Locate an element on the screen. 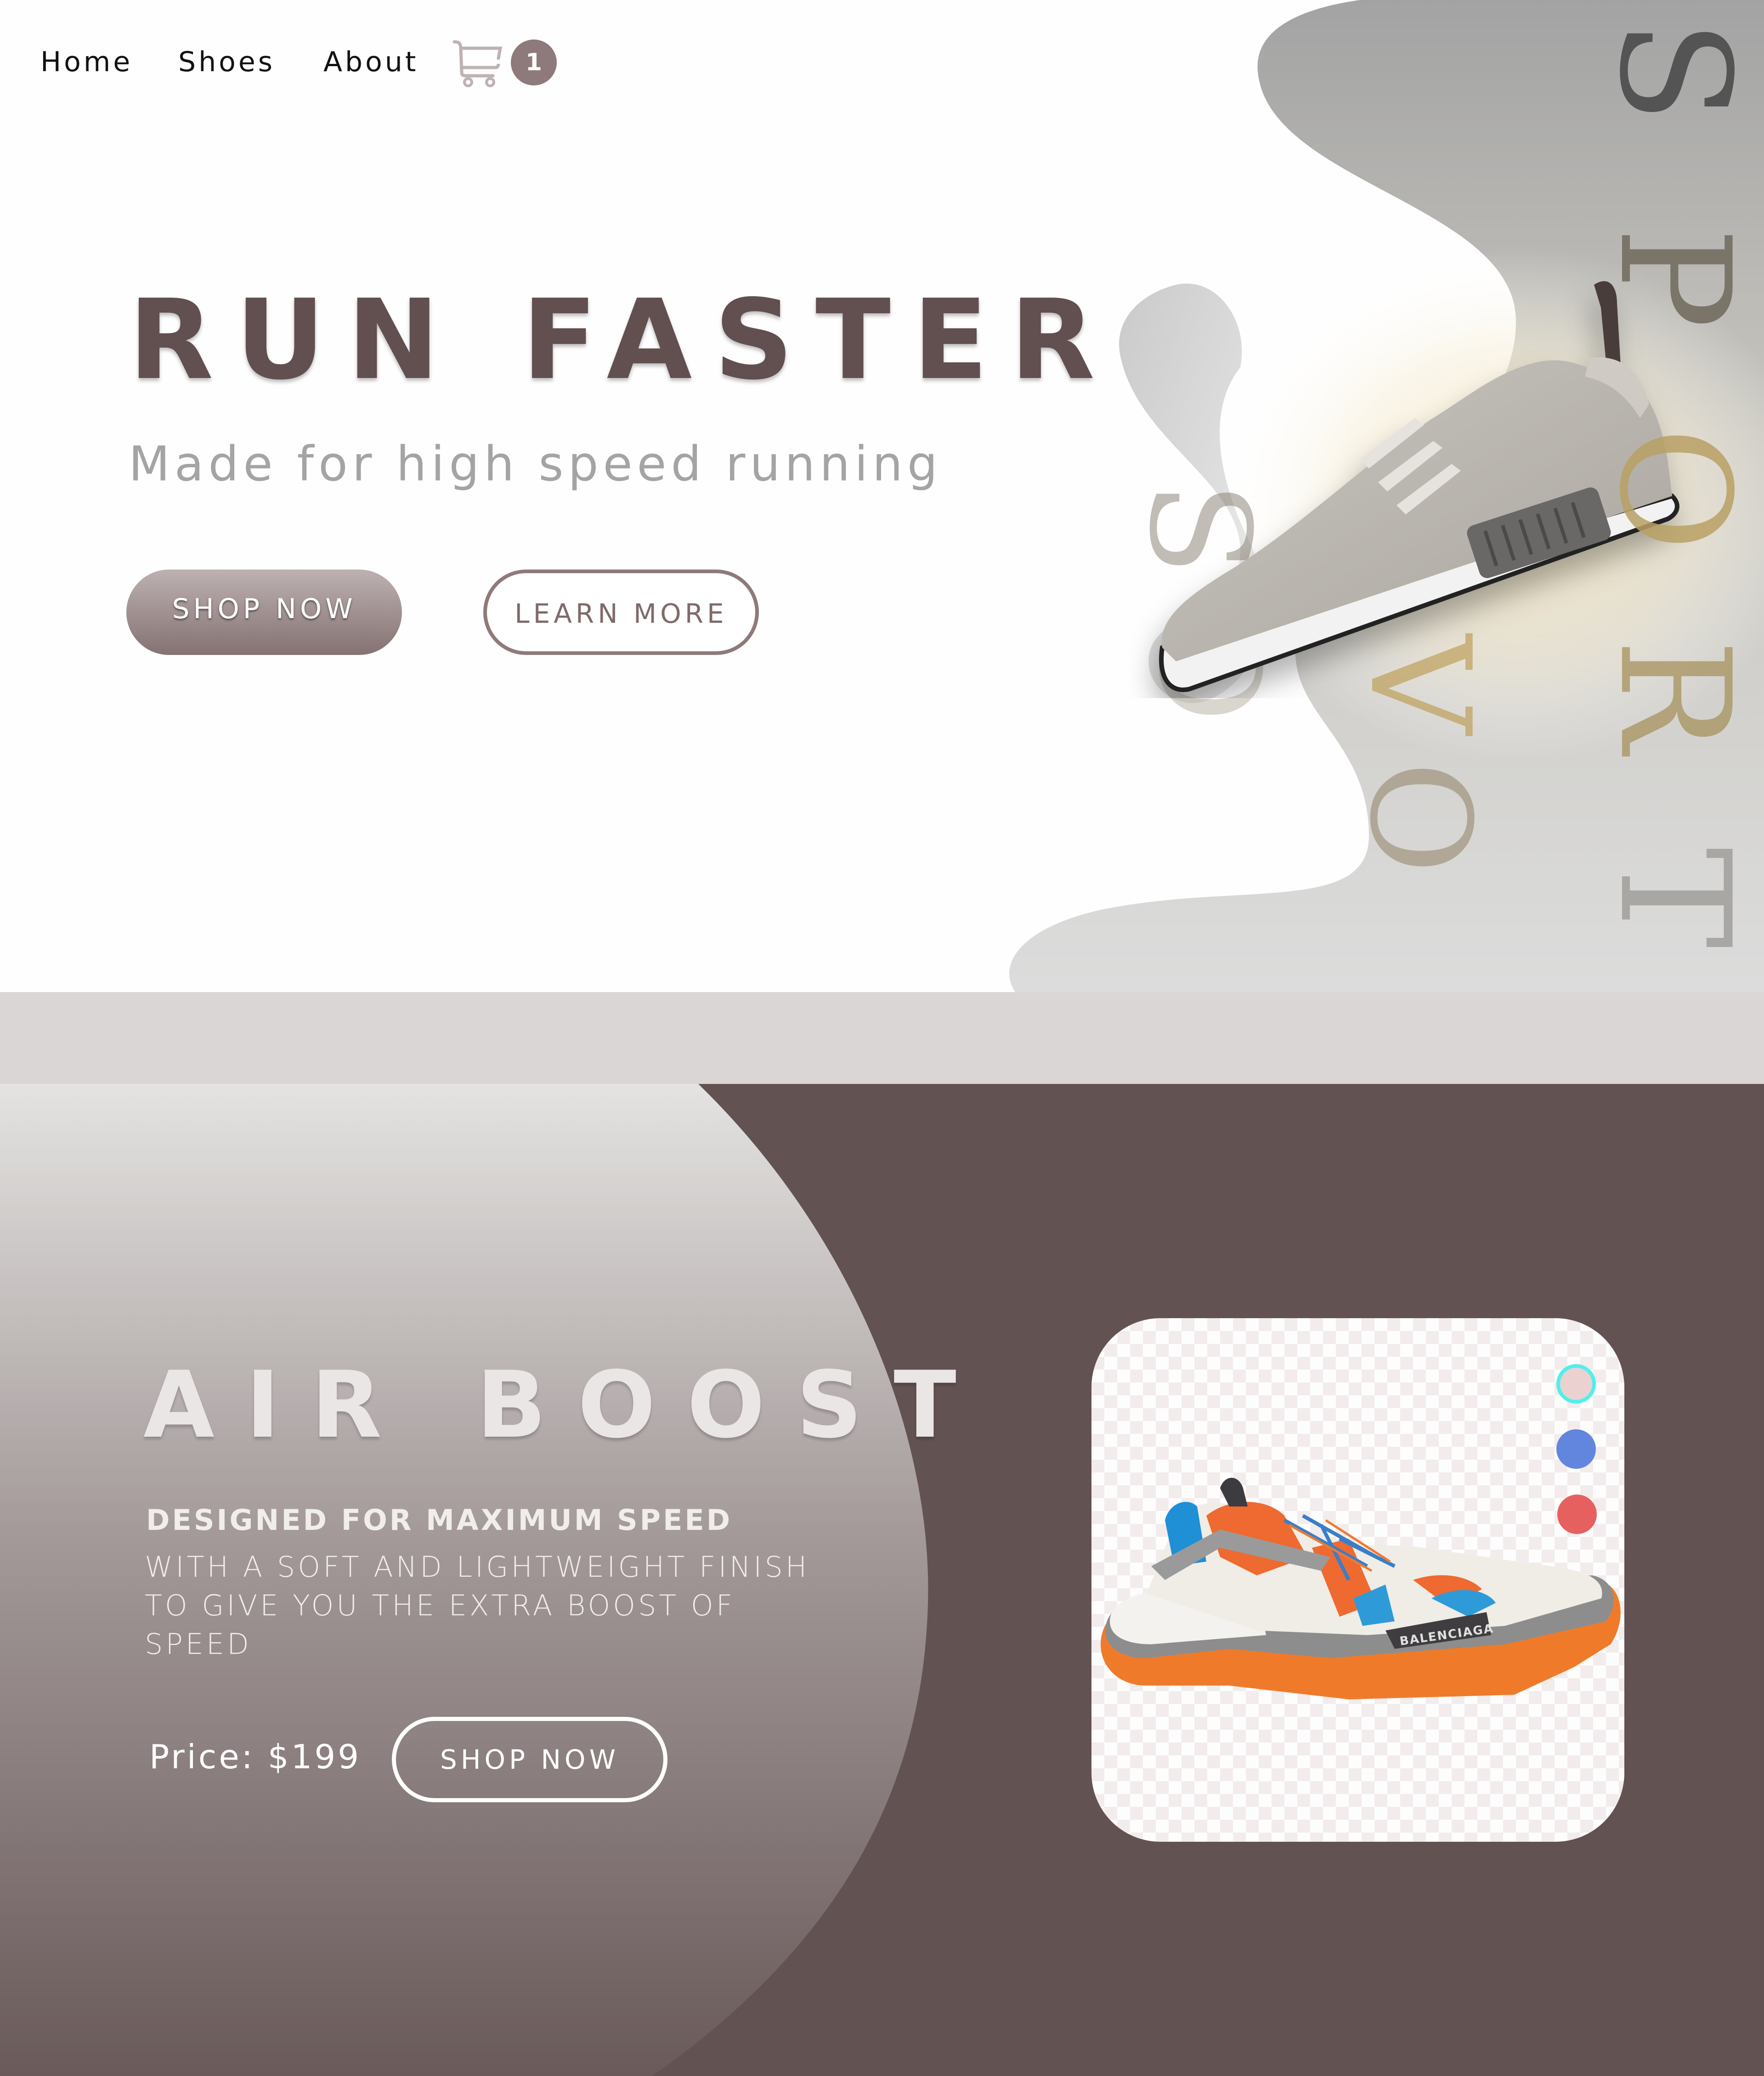 The width and height of the screenshot is (1764, 2076). shopping-cart-icon is located at coordinates (478, 63).